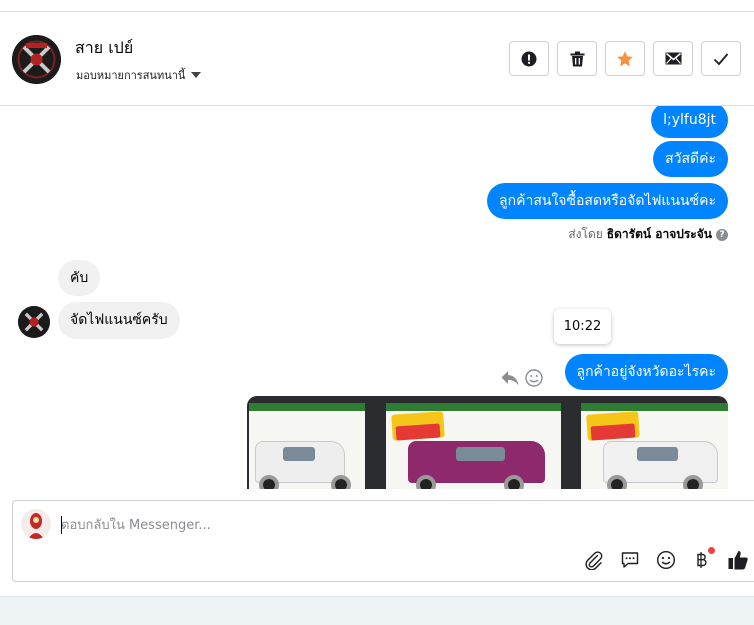 This screenshot has height=625, width=754. I want to click on contact-avatar, so click(36, 59).